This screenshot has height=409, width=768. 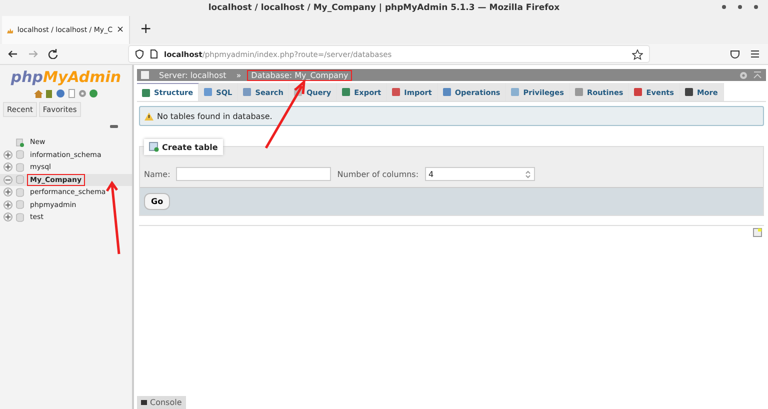 What do you see at coordinates (637, 54) in the screenshot?
I see `star-icon` at bounding box center [637, 54].